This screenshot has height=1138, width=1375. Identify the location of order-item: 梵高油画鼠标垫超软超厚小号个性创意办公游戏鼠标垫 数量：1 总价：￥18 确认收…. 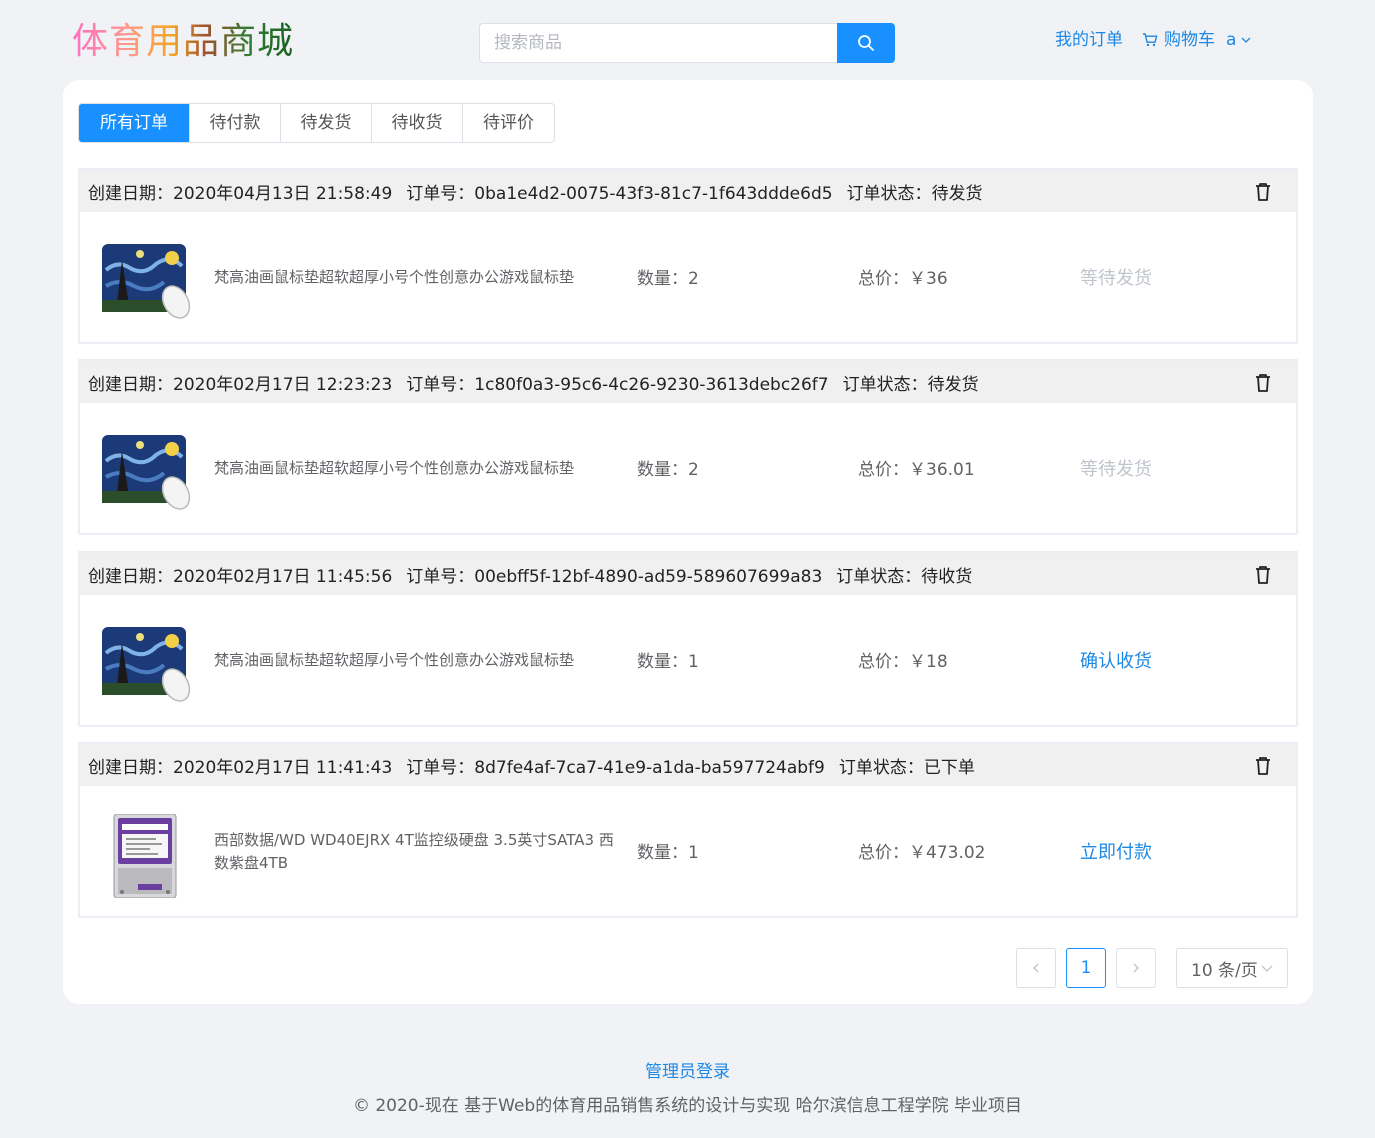
(688, 660).